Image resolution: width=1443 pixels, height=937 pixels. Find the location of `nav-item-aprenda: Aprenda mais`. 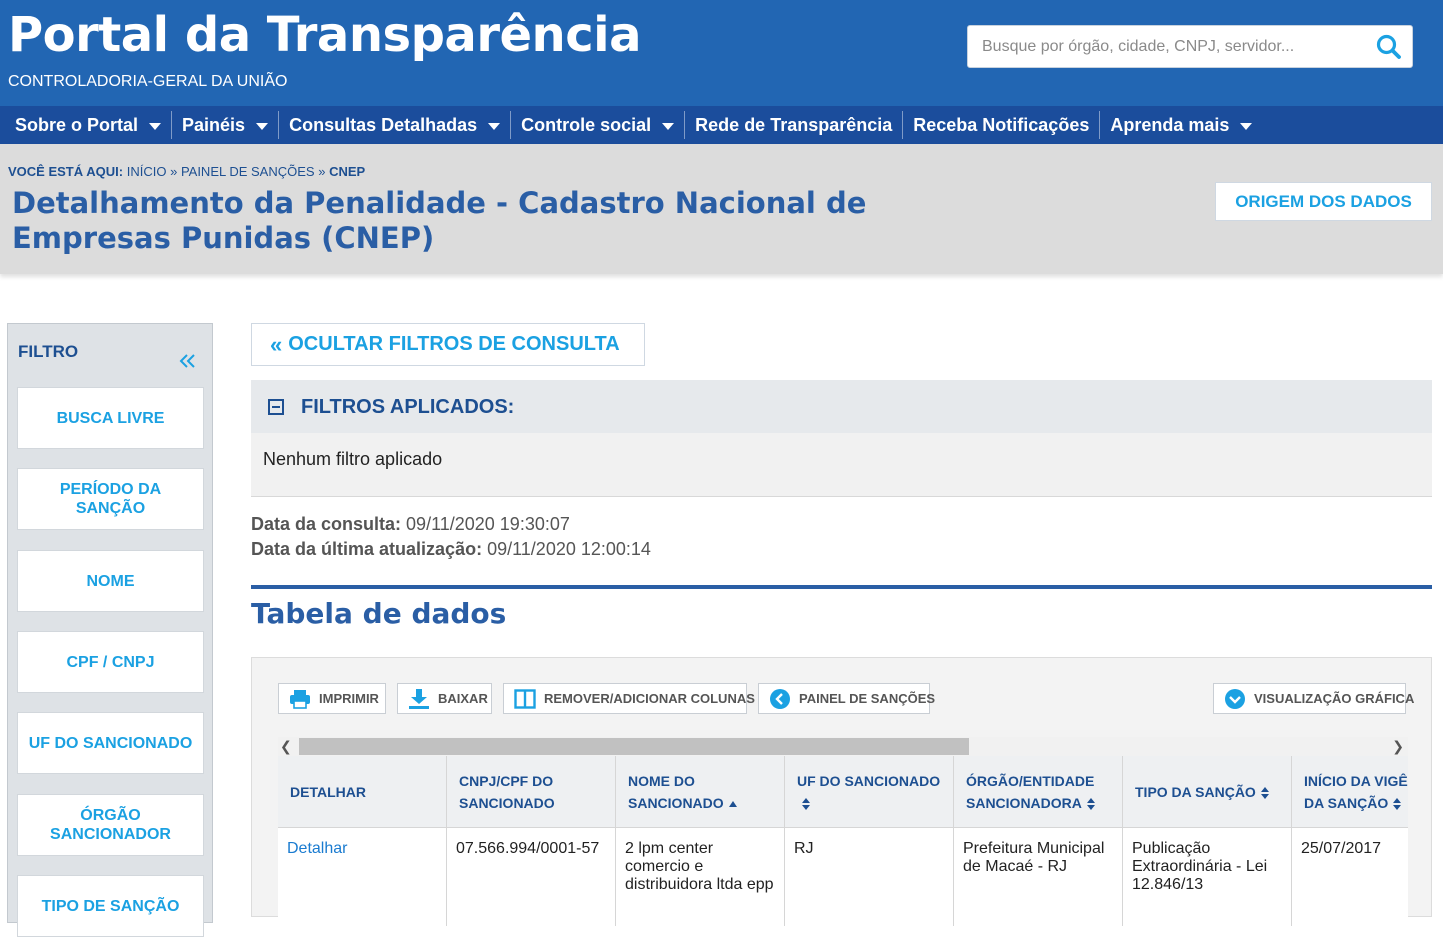

nav-item-aprenda: Aprenda mais is located at coordinates (1181, 125).